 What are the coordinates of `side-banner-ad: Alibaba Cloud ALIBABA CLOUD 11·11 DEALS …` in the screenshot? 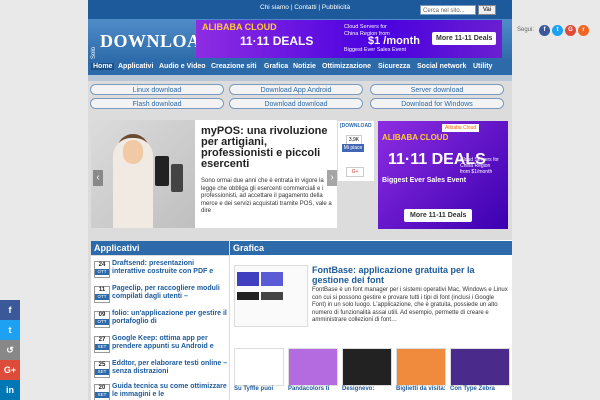 It's located at (443, 175).